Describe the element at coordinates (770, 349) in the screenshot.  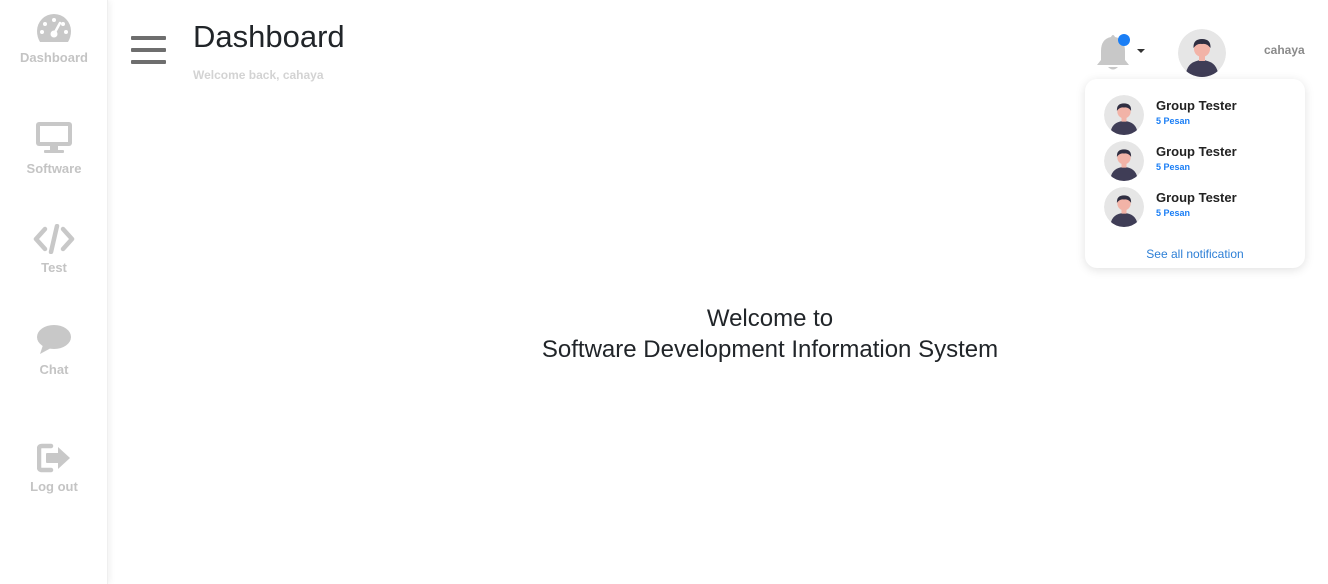
I see `welcome-line-2: Software Development Information System` at that location.